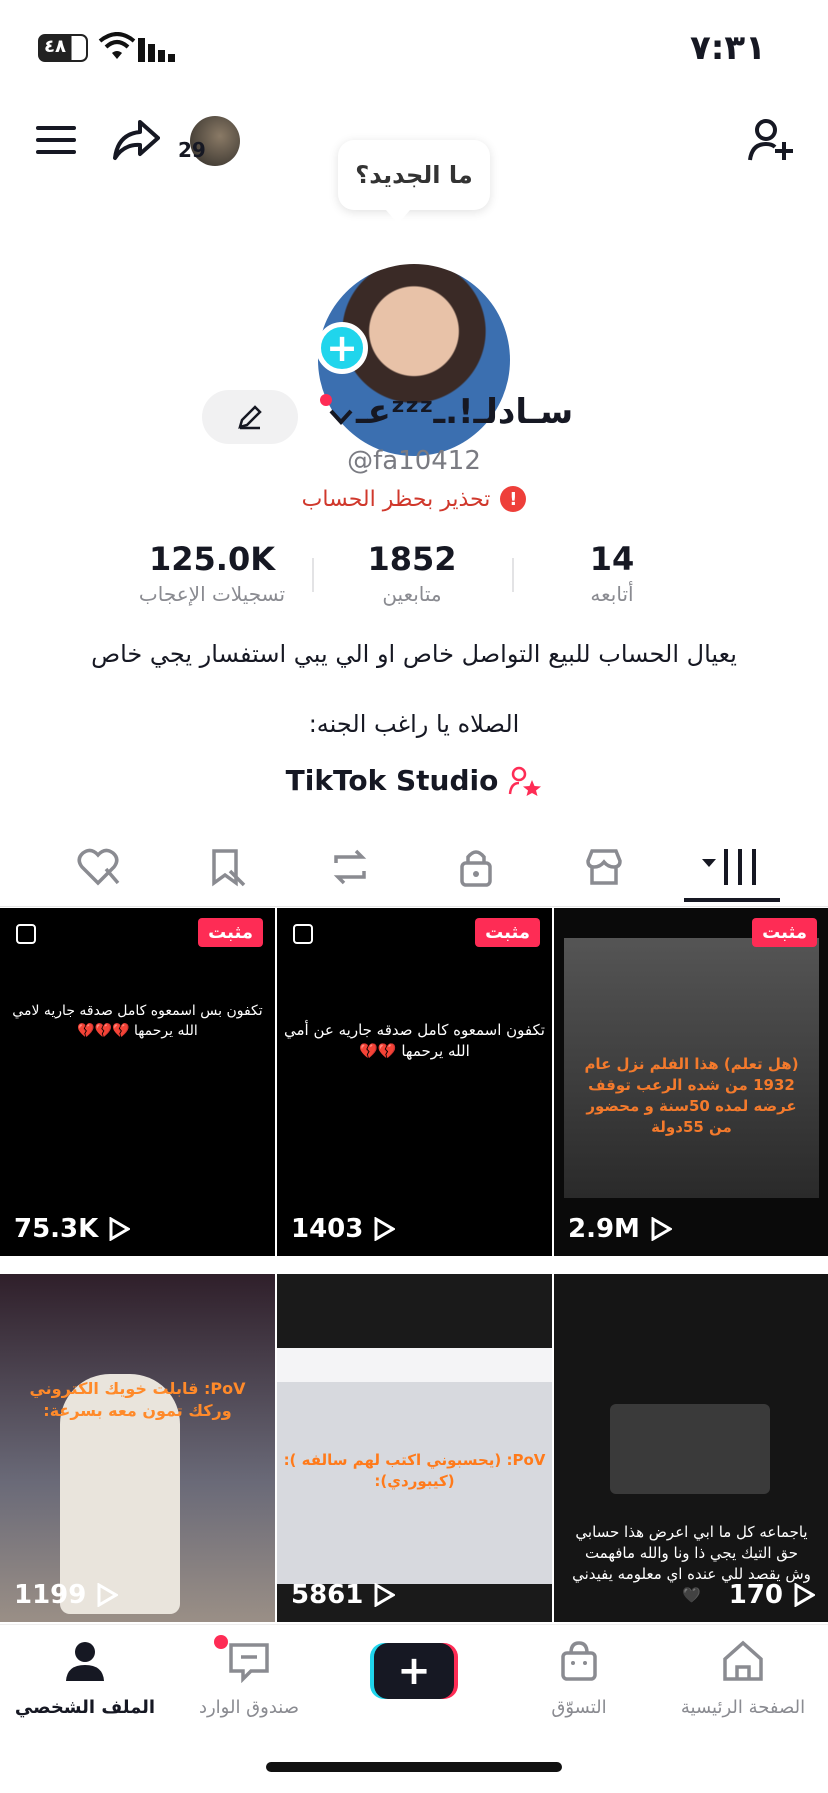 This screenshot has width=828, height=1793. I want to click on clock: ٧:٣١, so click(728, 48).